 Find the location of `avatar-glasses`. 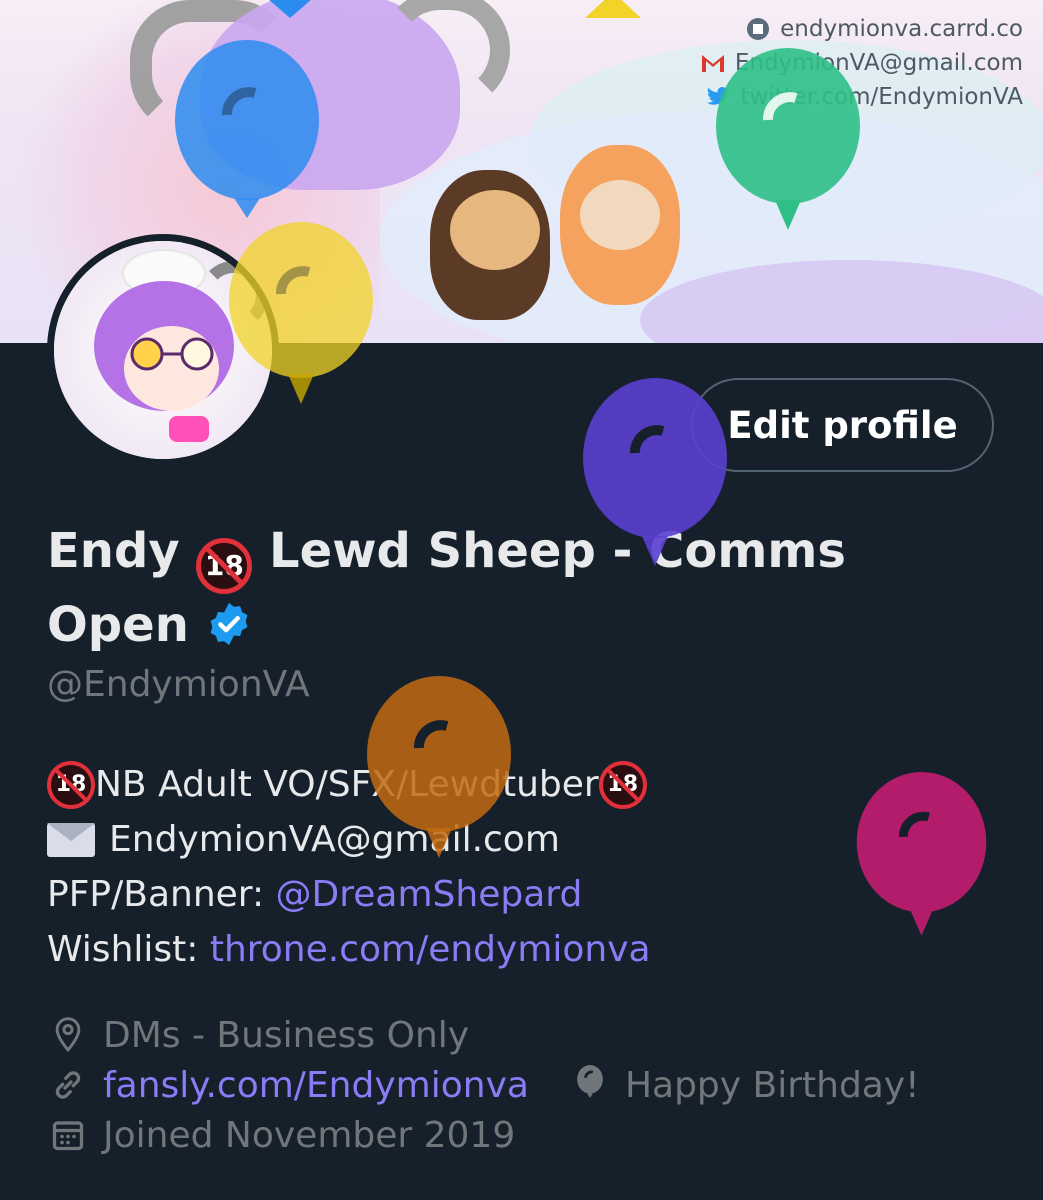

avatar-glasses is located at coordinates (172, 354).